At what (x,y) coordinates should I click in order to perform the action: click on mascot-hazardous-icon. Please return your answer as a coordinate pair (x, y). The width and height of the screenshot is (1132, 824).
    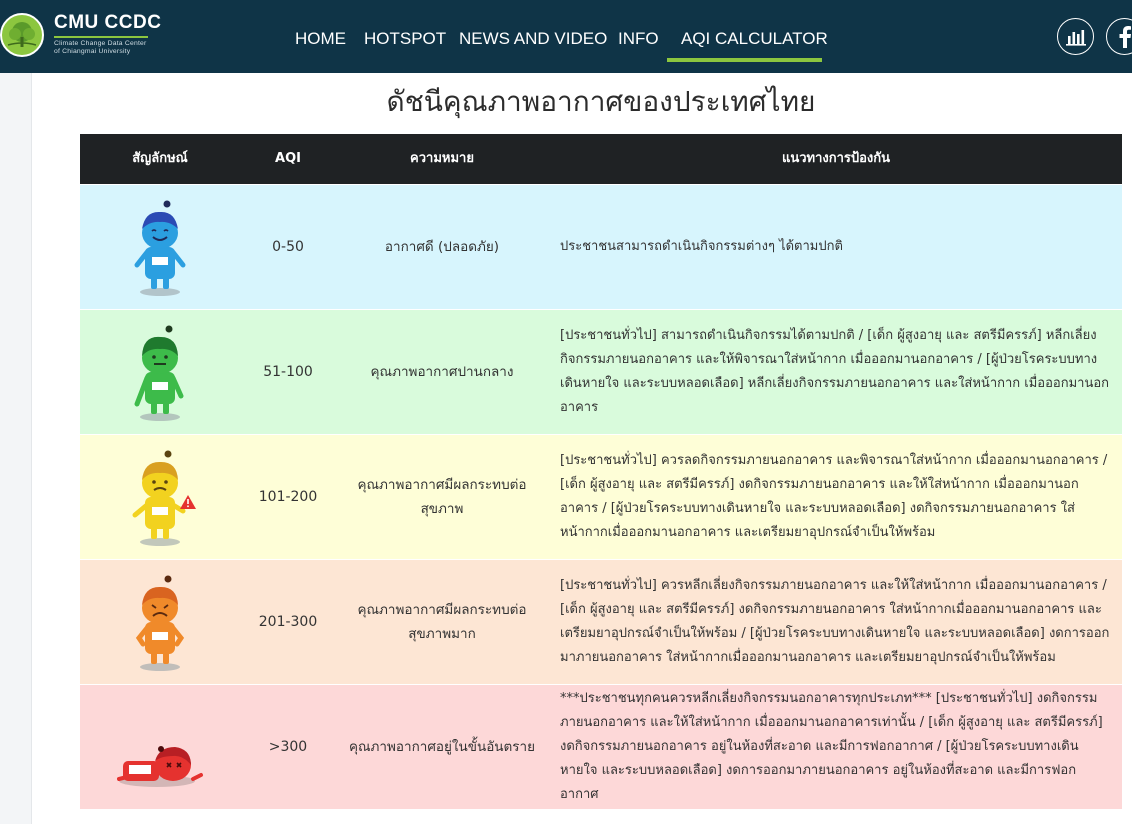
    Looking at the image, I should click on (160, 766).